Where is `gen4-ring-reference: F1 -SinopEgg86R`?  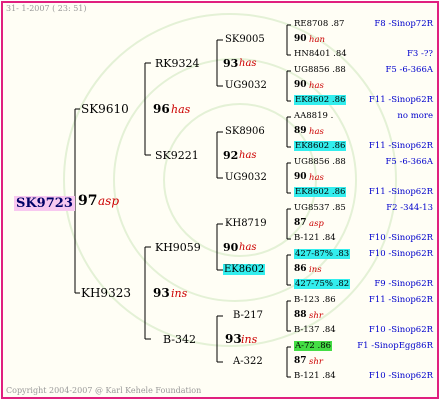
gen4-ring-reference: F1 -SinopEgg86R is located at coordinates (395, 346).